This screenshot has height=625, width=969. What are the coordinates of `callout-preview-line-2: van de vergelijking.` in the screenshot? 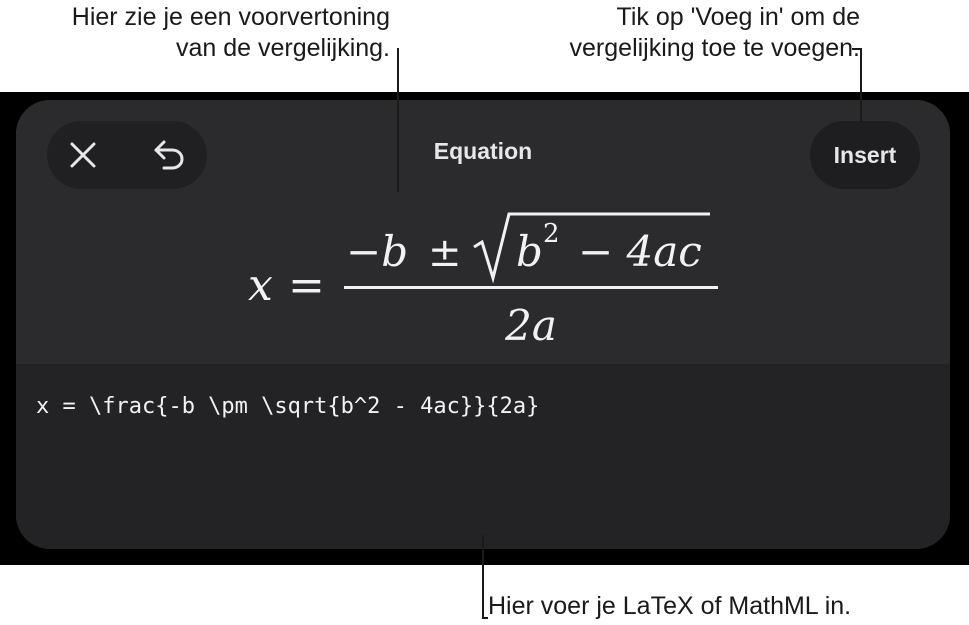 It's located at (282, 48).